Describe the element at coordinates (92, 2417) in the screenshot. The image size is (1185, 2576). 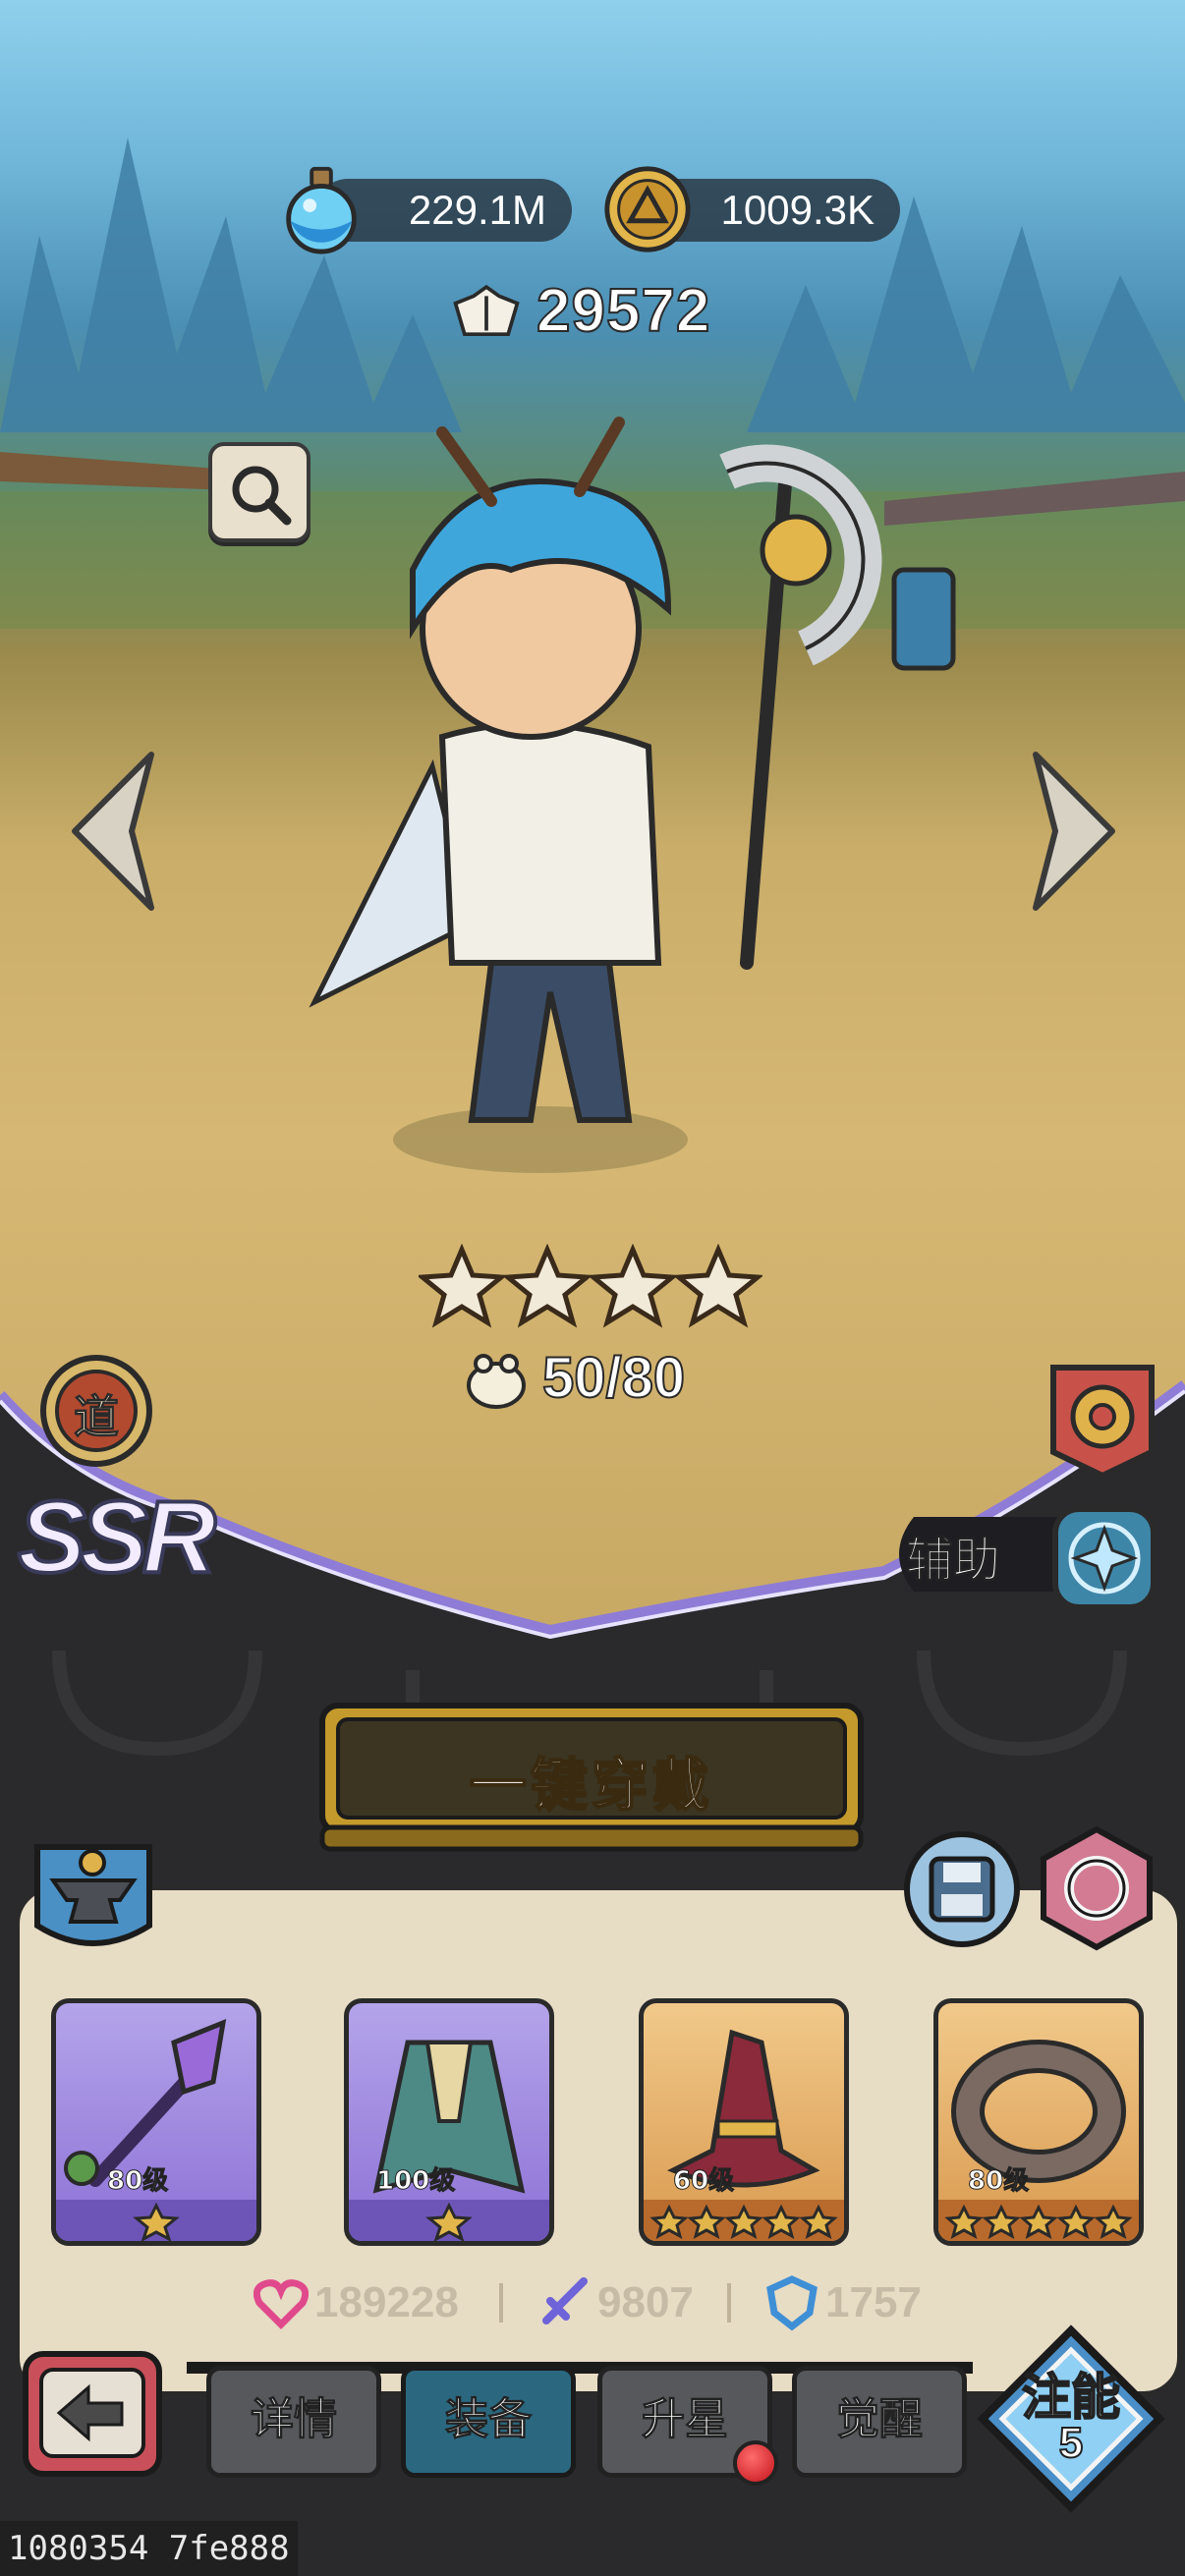
I see `back-arrow-icon` at that location.